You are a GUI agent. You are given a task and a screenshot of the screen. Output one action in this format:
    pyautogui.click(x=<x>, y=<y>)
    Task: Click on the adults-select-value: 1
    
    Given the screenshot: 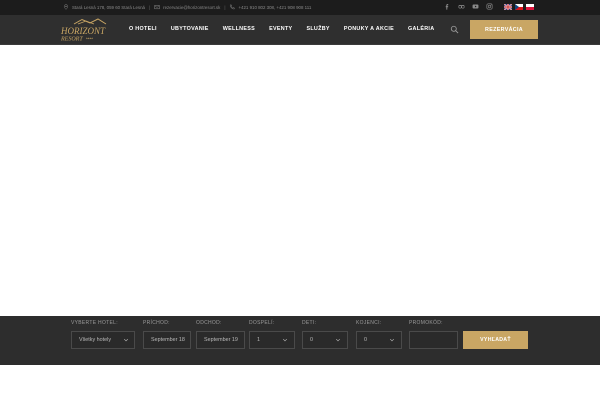 What is the action you would take?
    pyautogui.click(x=258, y=340)
    